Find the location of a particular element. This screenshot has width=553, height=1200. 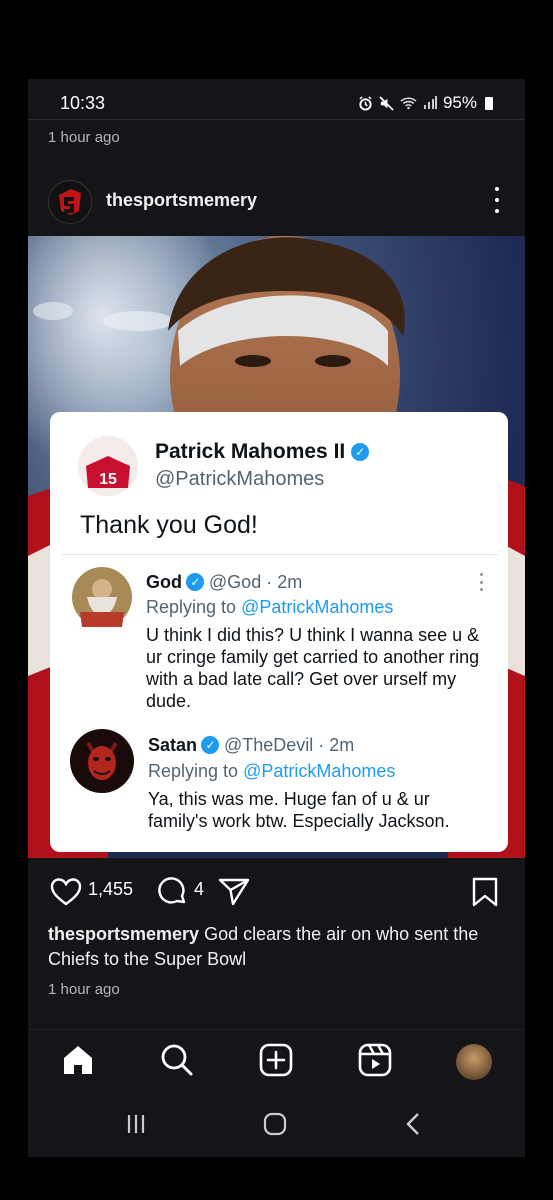

reply-satan-header: Satan ✓ @TheDevil · 2m is located at coordinates (251, 745).